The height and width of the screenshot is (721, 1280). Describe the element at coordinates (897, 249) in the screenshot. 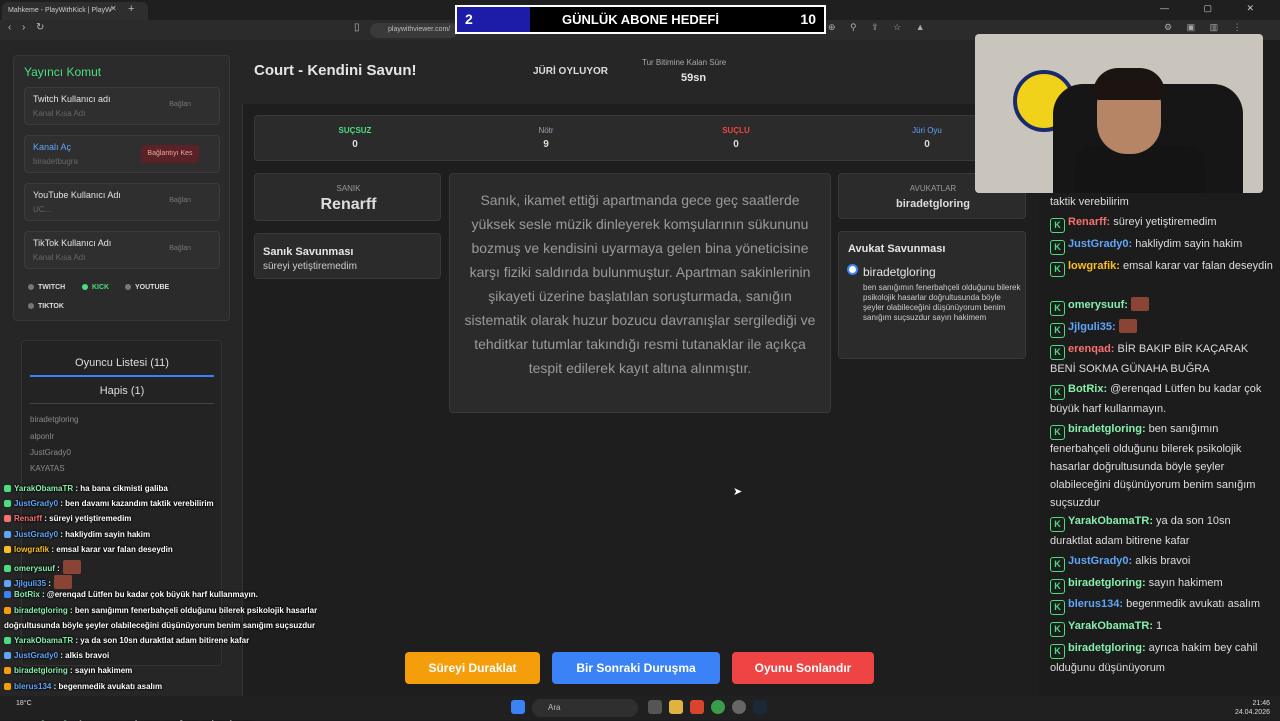

I see `lawyer-defense-label: Avukat Savunması` at that location.